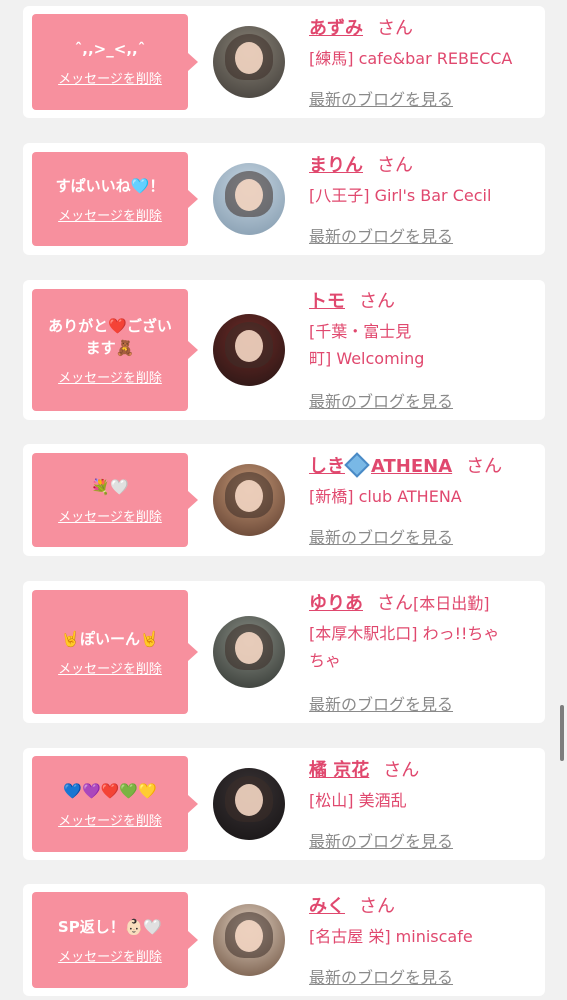  What do you see at coordinates (336, 28) in the screenshot?
I see `cast-name-link: あずみ` at bounding box center [336, 28].